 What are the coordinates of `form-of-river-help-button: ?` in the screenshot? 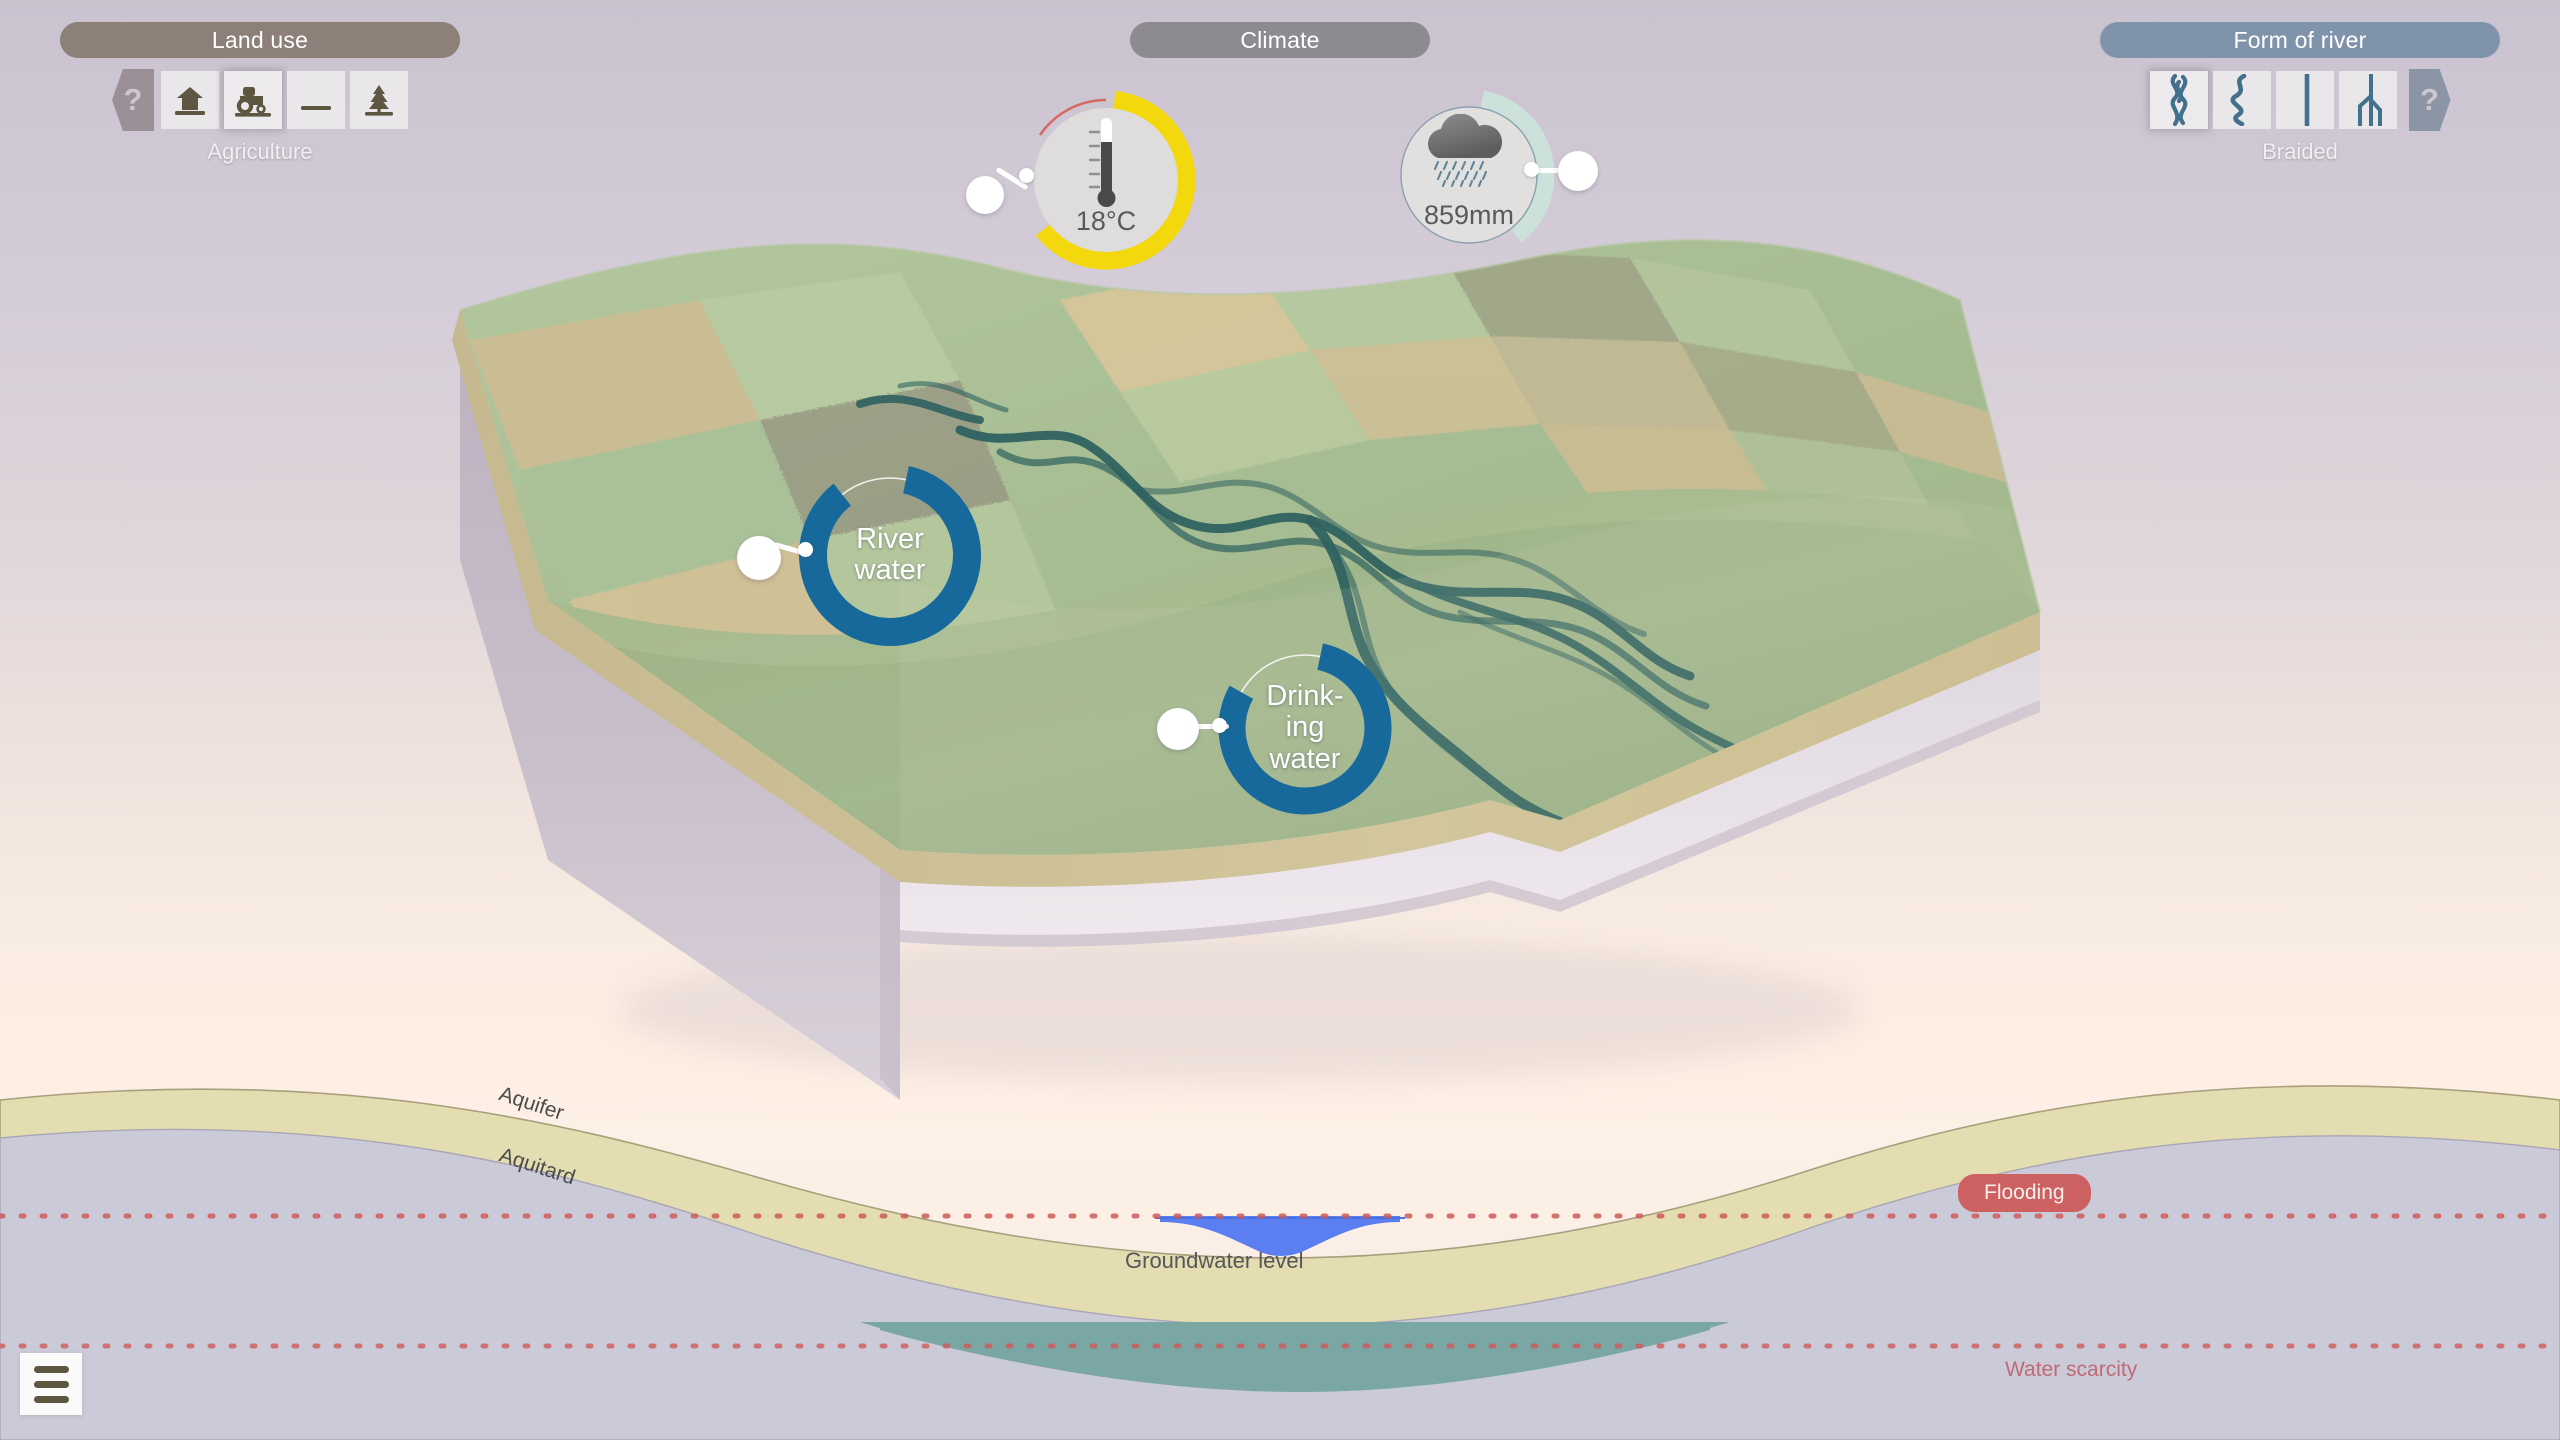 It's located at (2429, 100).